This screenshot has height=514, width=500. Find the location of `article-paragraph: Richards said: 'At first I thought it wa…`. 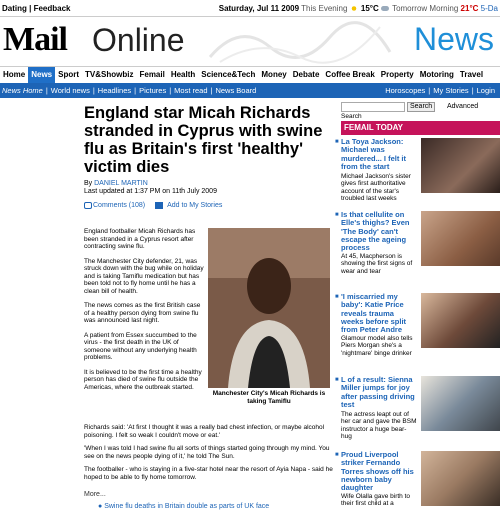

article-paragraph: Richards said: 'At first I thought it wa… is located at coordinates (204, 431).